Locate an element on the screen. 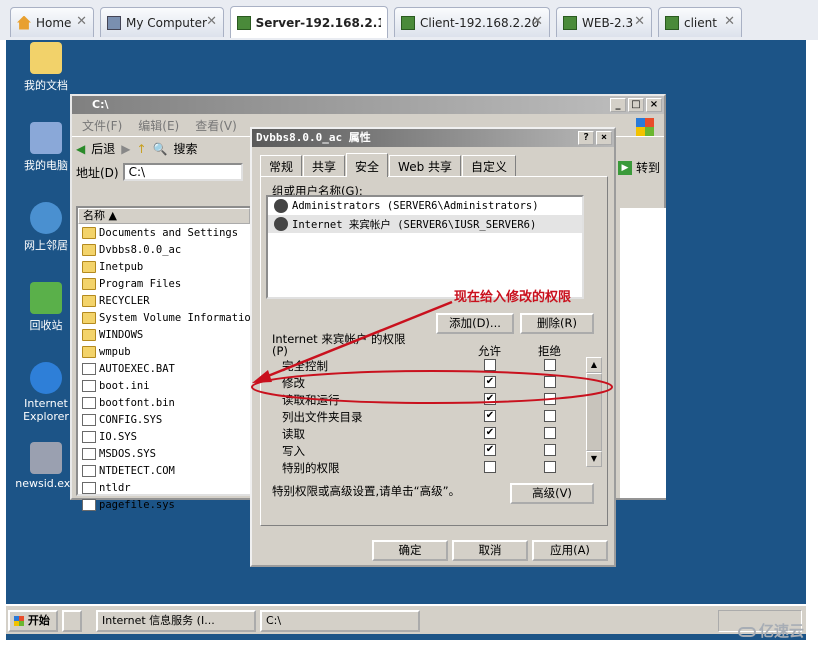  watermark-text: 亿速云 is located at coordinates (781, 631).